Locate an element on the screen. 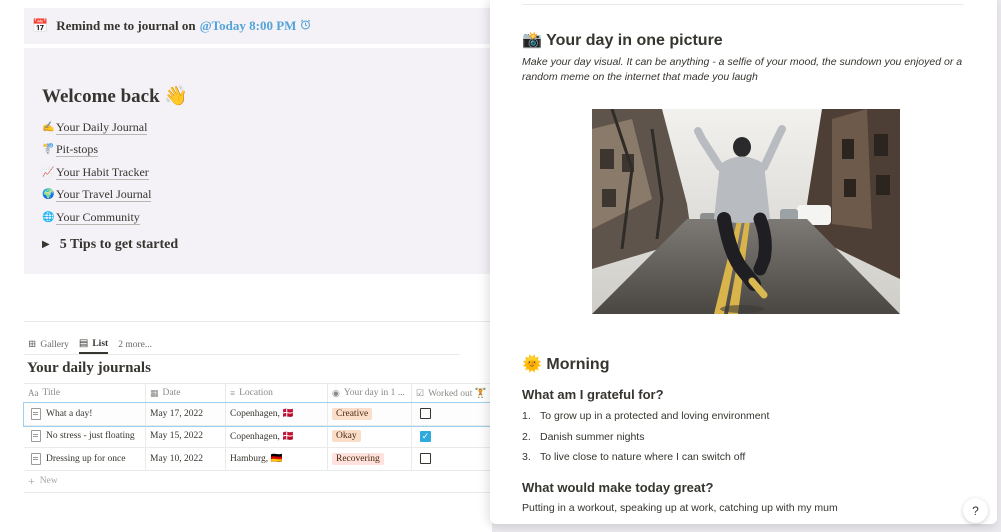 The height and width of the screenshot is (532, 1001). column-label: Title is located at coordinates (51, 393).